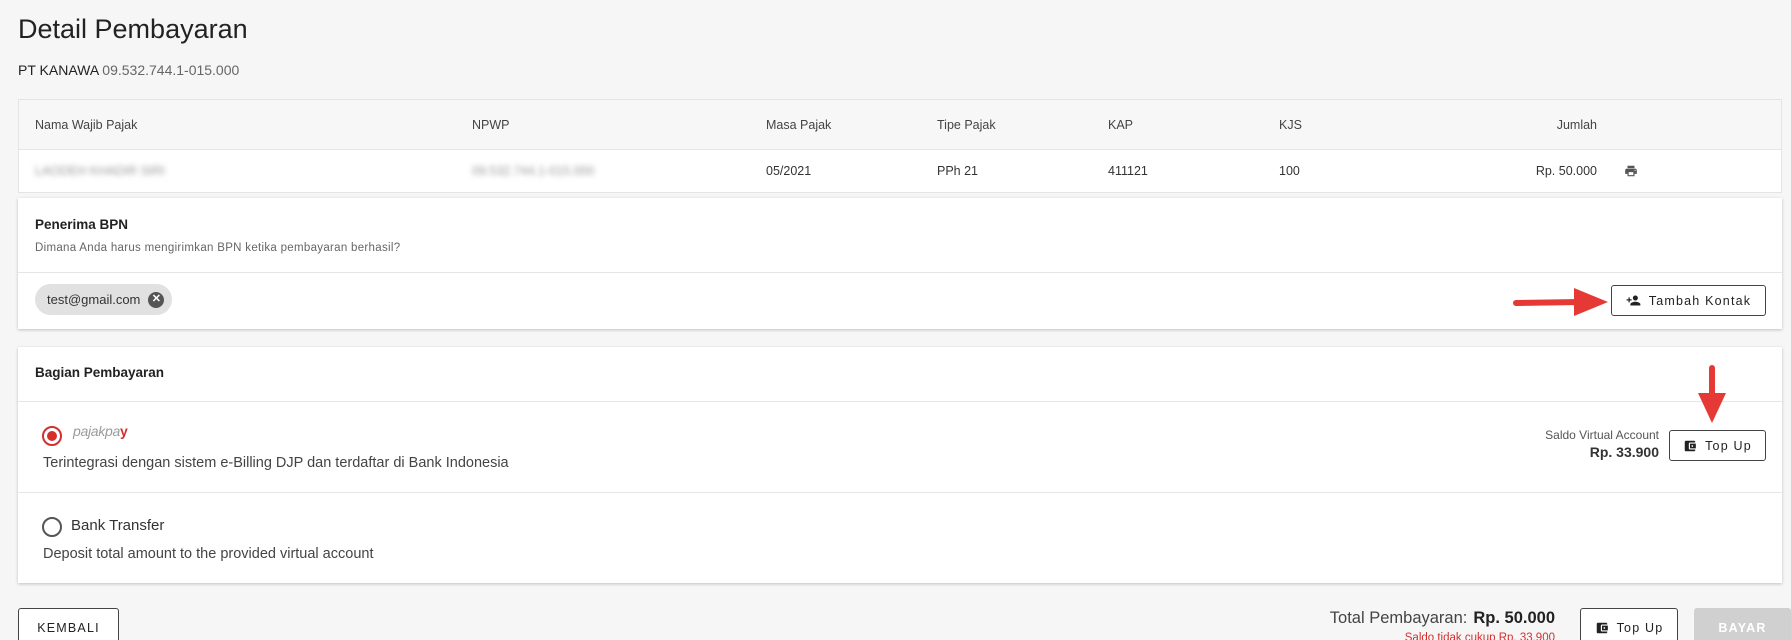 The width and height of the screenshot is (1791, 640). I want to click on pajakpay-logo: pajakpay, so click(100, 431).